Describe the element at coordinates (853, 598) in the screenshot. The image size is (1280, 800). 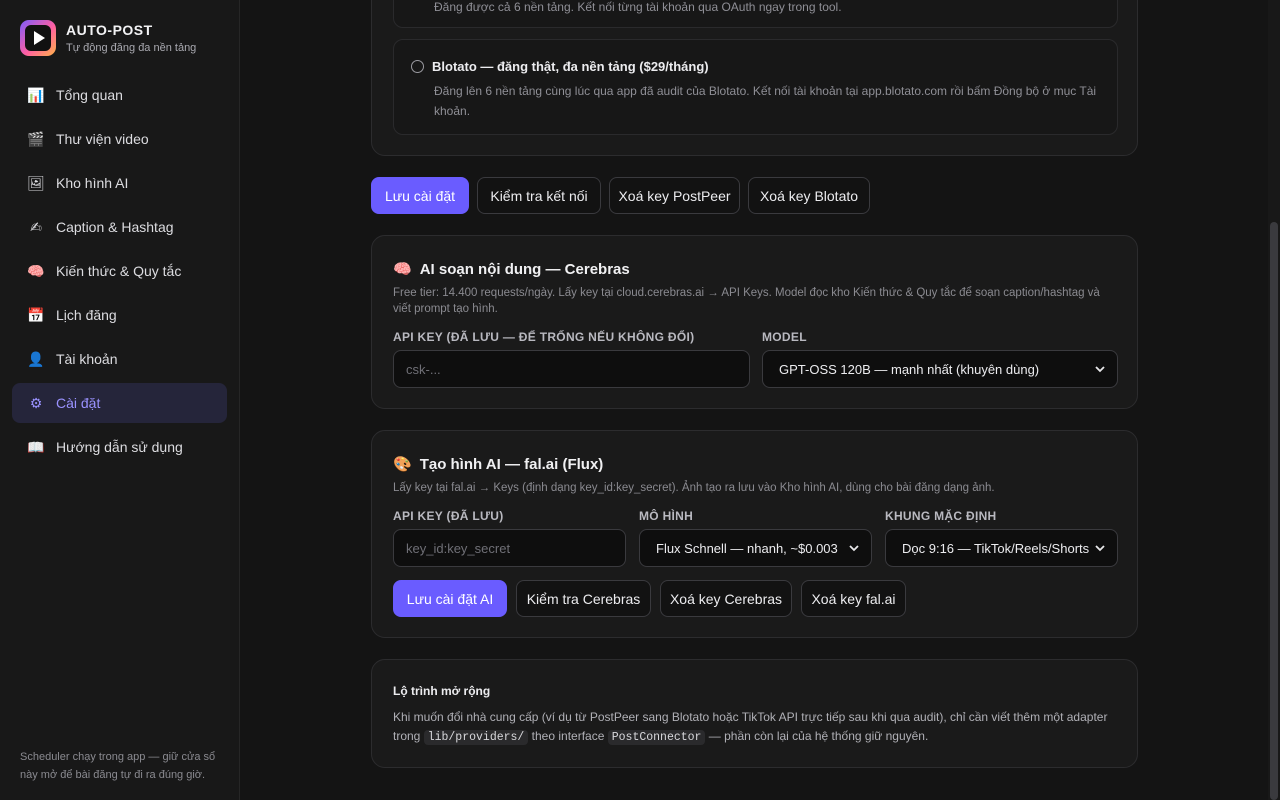
I see `clear-fal-key-button: Xoá key fal.ai` at that location.